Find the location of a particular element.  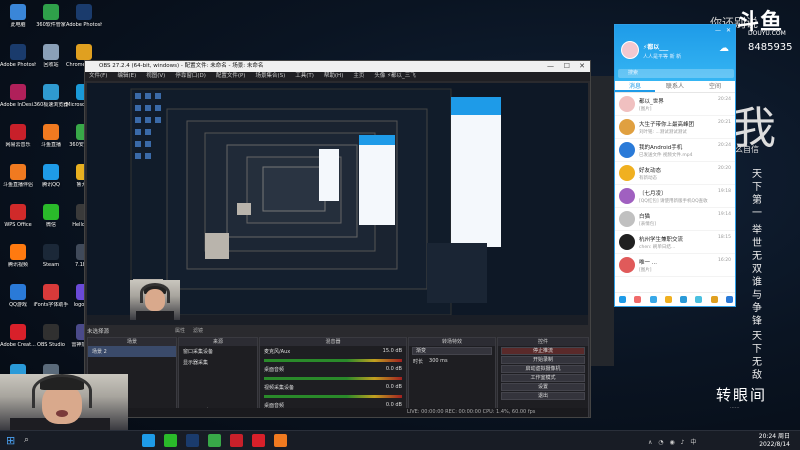

avatar is located at coordinates (630, 50).